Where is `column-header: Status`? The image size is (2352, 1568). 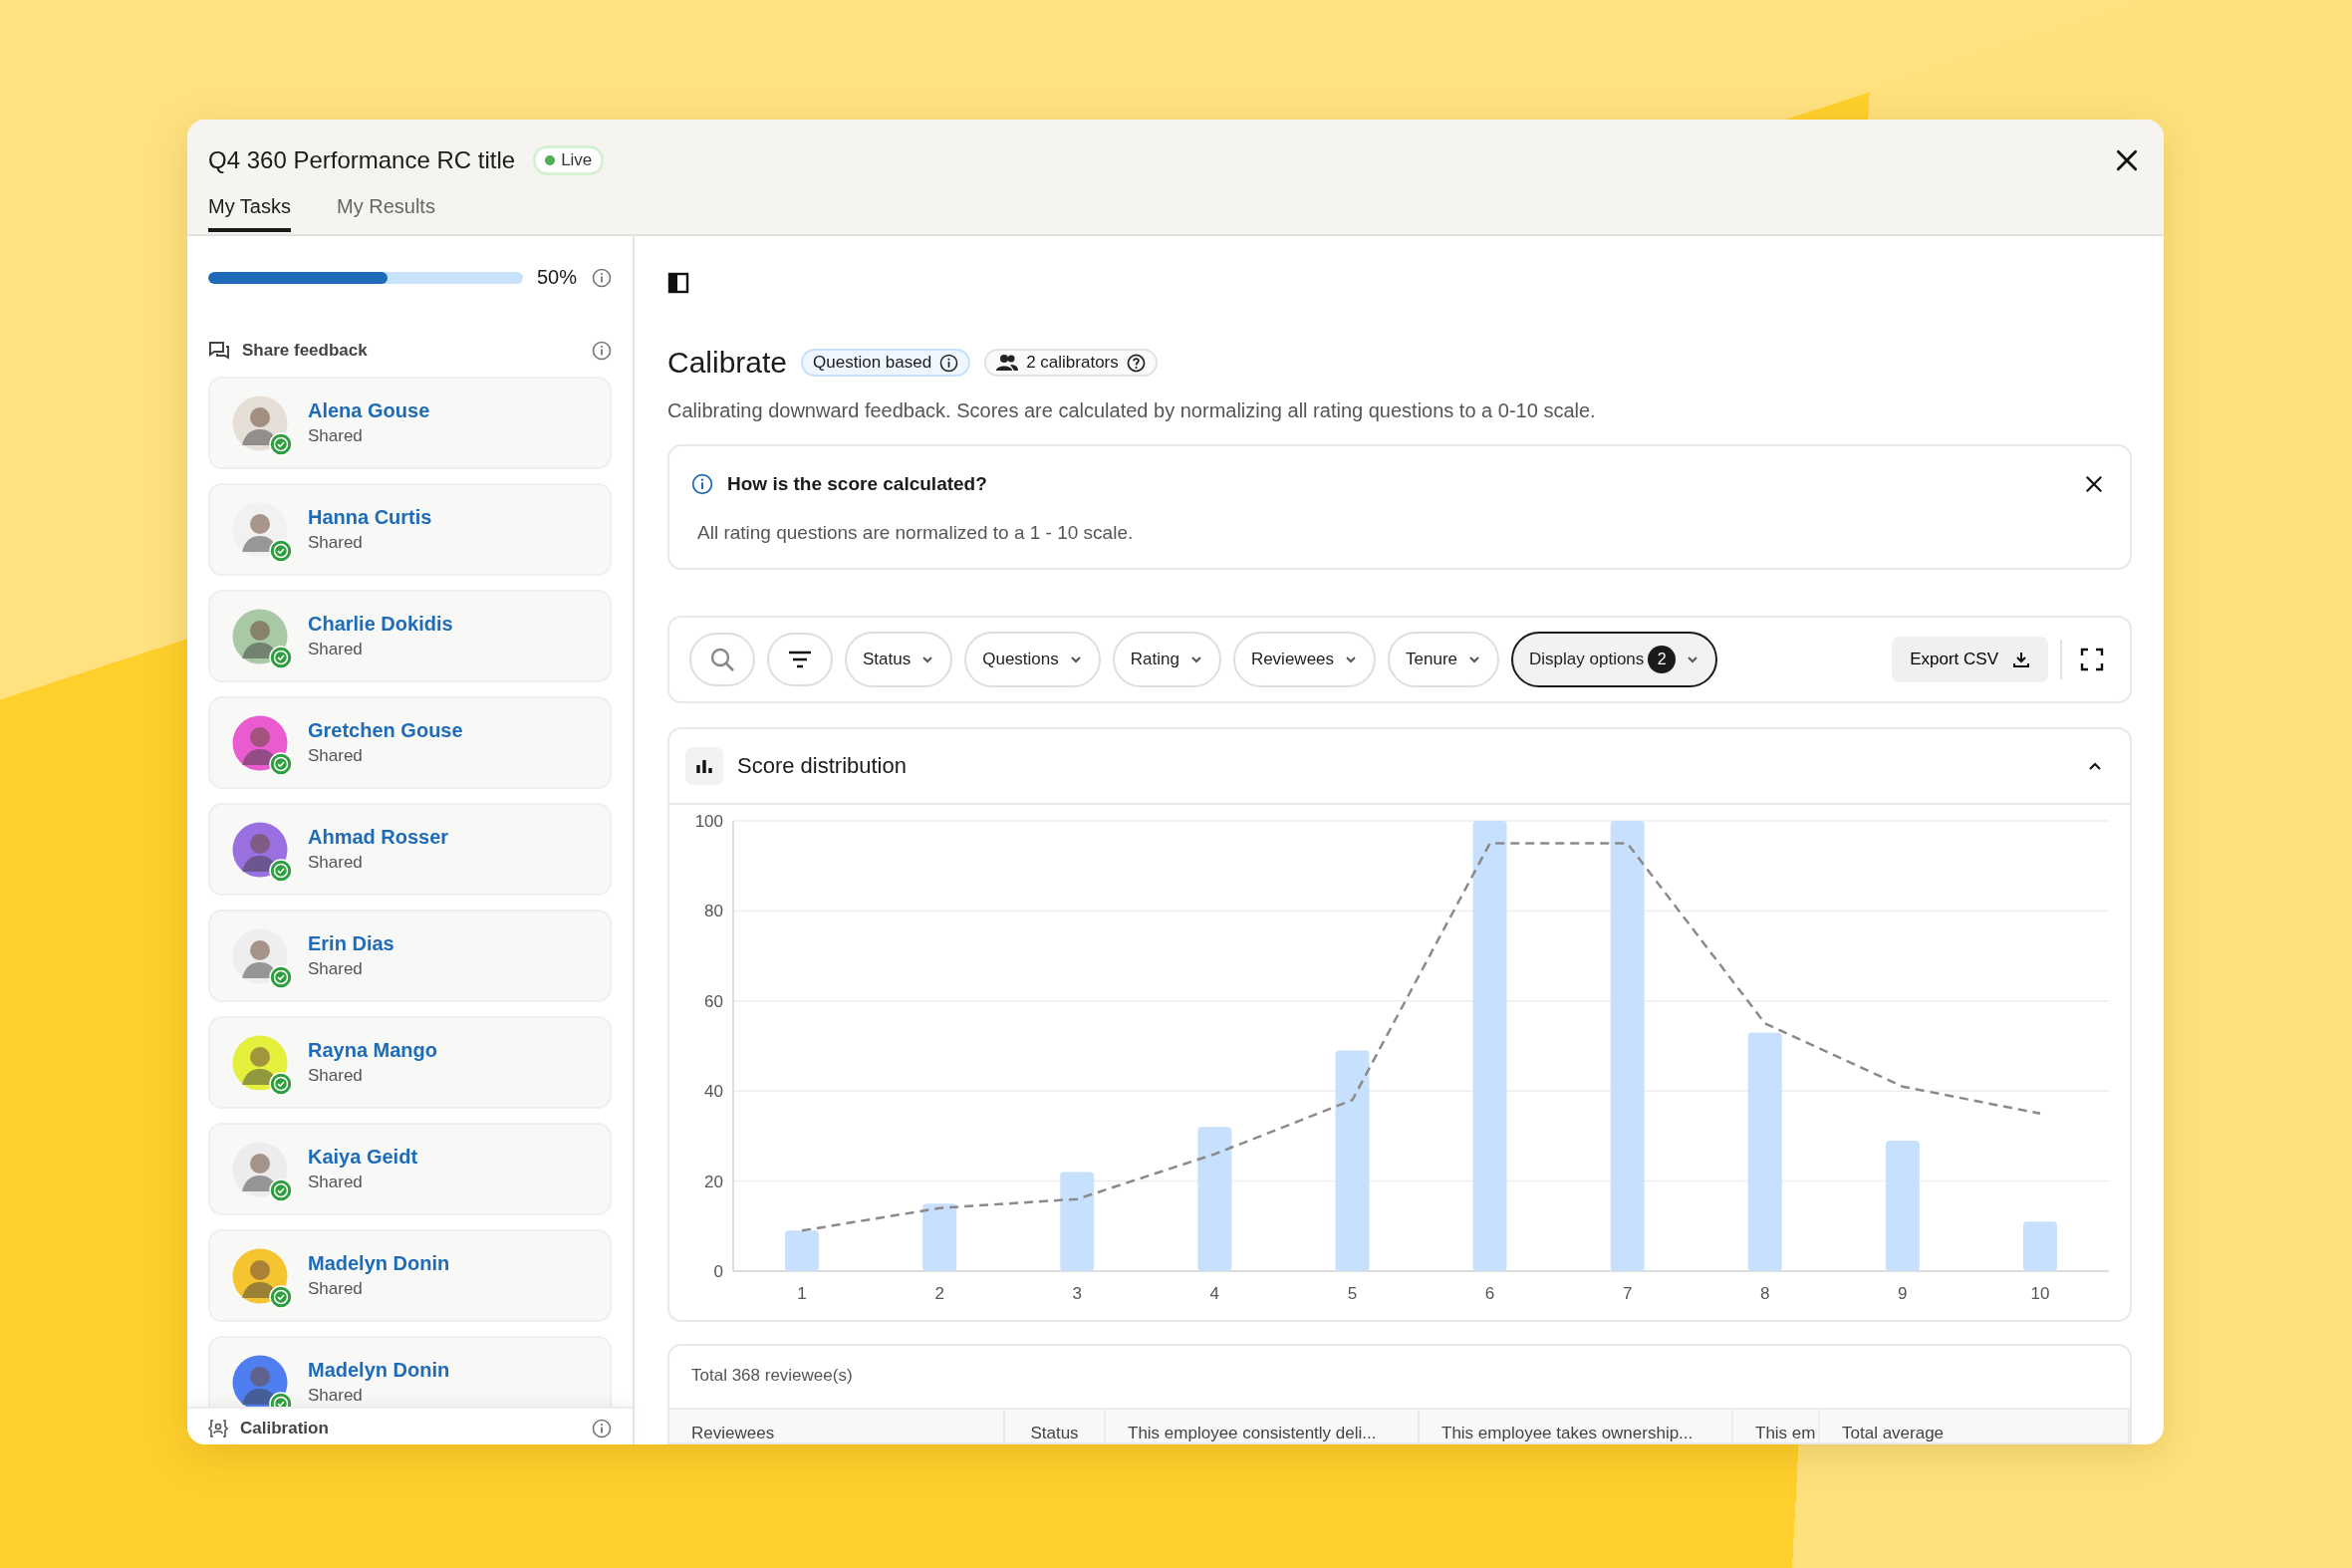
column-header: Status is located at coordinates (1055, 1426).